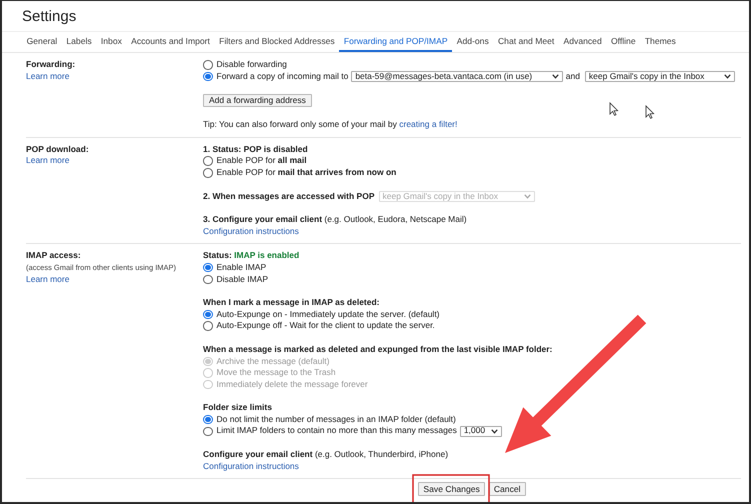 Image resolution: width=751 pixels, height=504 pixels. I want to click on status-text: 1. Status: POP is disabled, so click(255, 150).